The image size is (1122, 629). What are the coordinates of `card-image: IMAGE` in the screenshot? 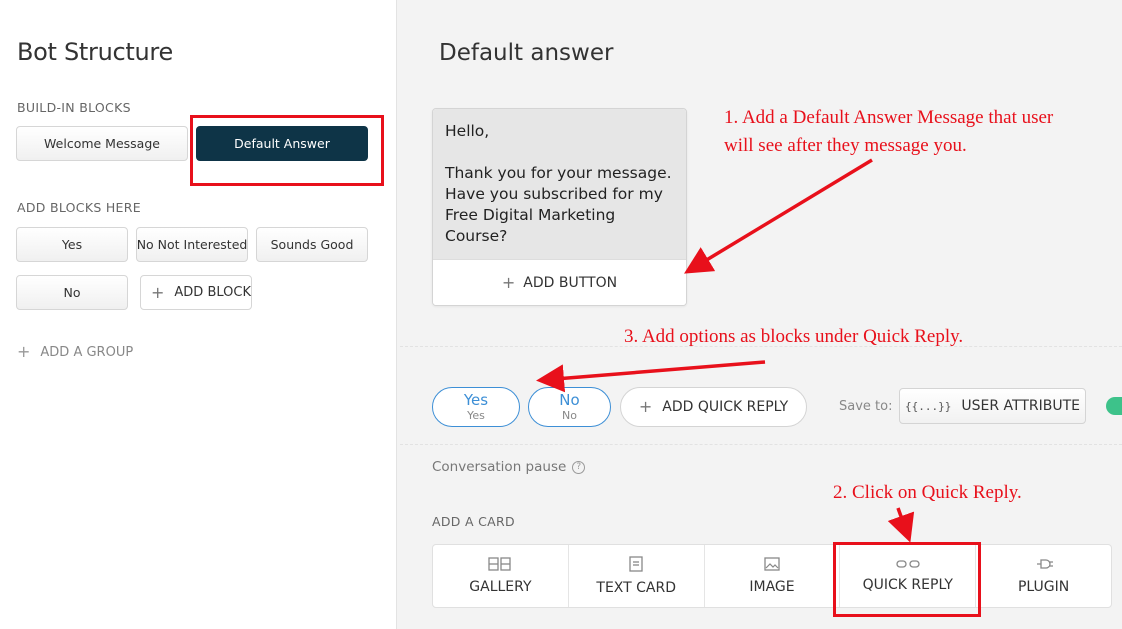 It's located at (773, 576).